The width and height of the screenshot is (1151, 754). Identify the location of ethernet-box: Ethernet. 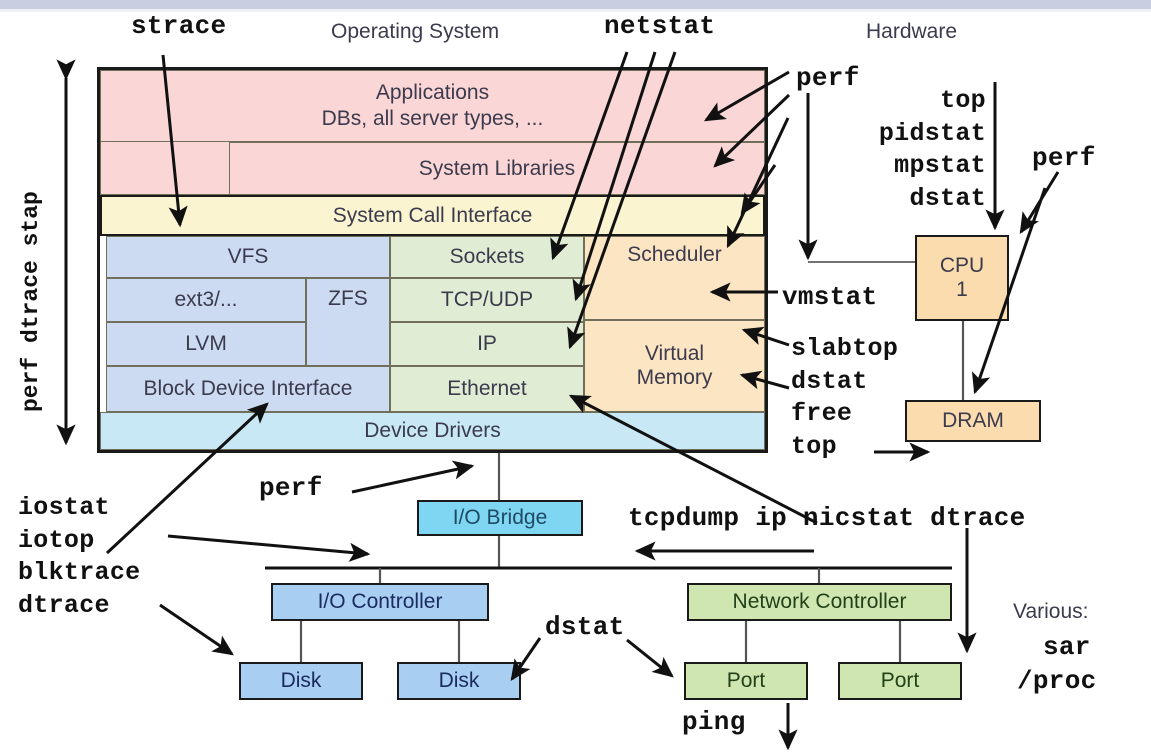
(487, 389).